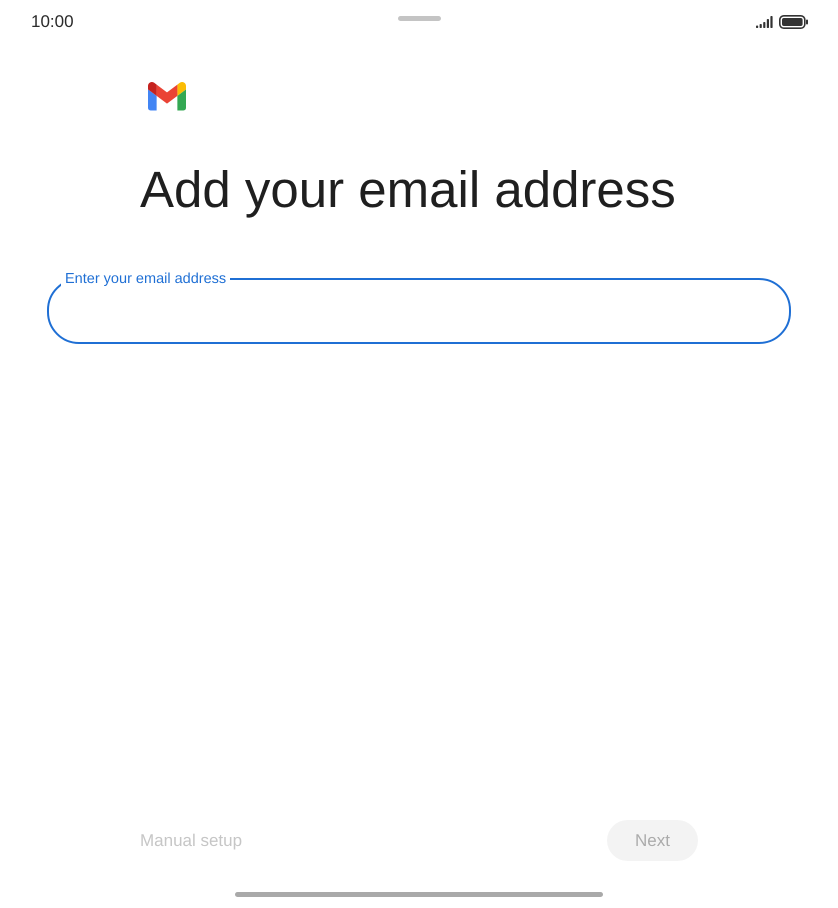  I want to click on email-field-label: Enter your email address, so click(146, 279).